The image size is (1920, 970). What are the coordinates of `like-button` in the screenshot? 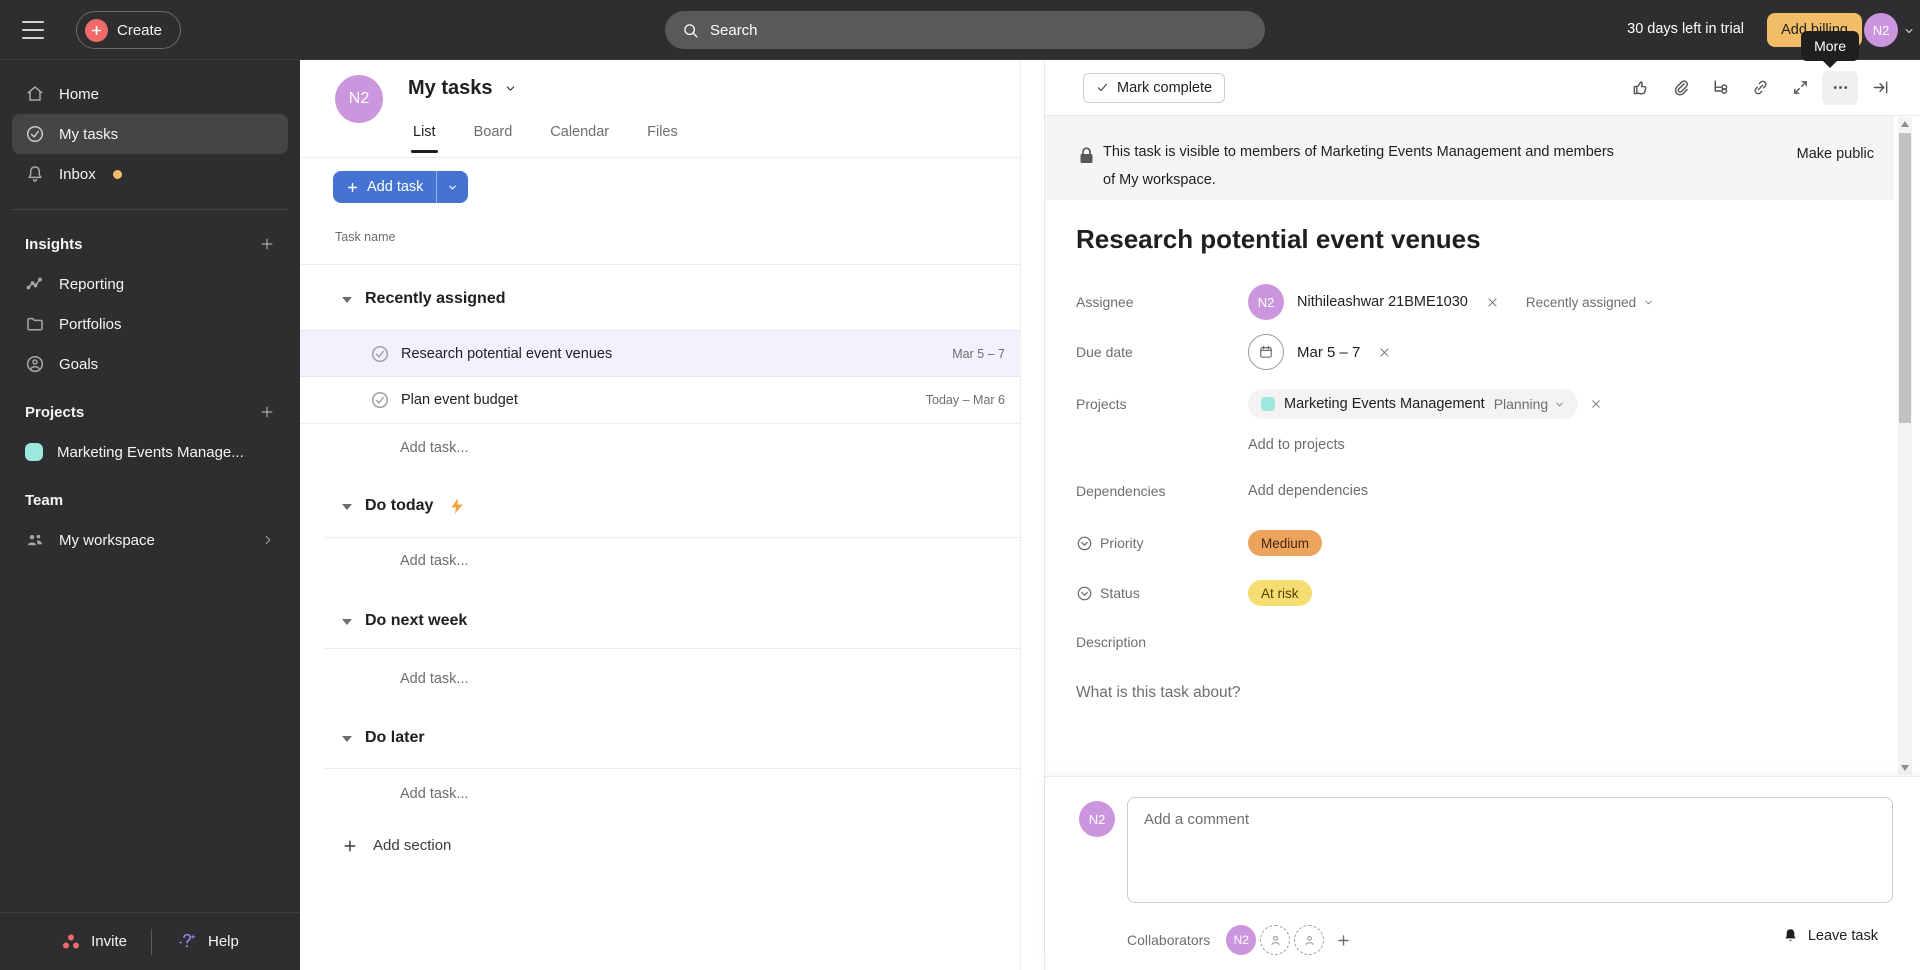 It's located at (1640, 88).